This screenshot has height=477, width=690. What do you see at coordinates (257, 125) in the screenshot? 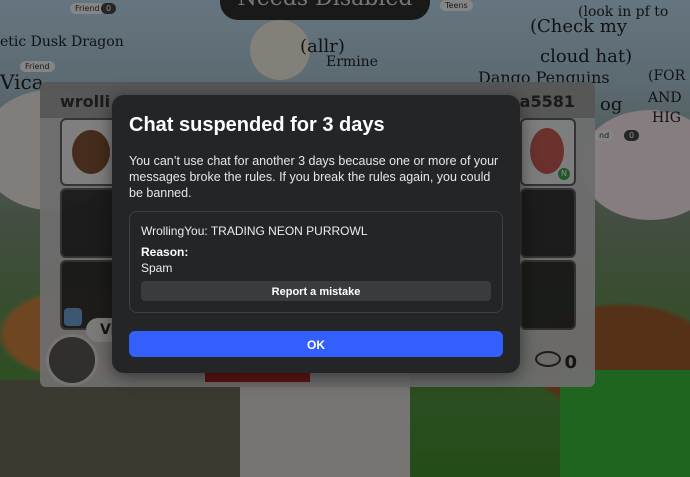
I see `dialog-title: Chat suspended for 3 days` at bounding box center [257, 125].